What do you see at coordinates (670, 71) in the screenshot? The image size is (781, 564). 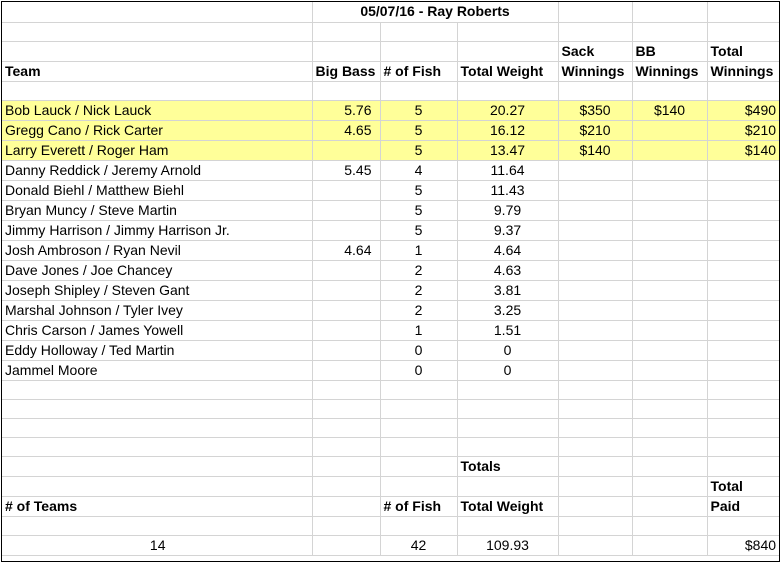 I see `header-bb-line2: Winnings` at bounding box center [670, 71].